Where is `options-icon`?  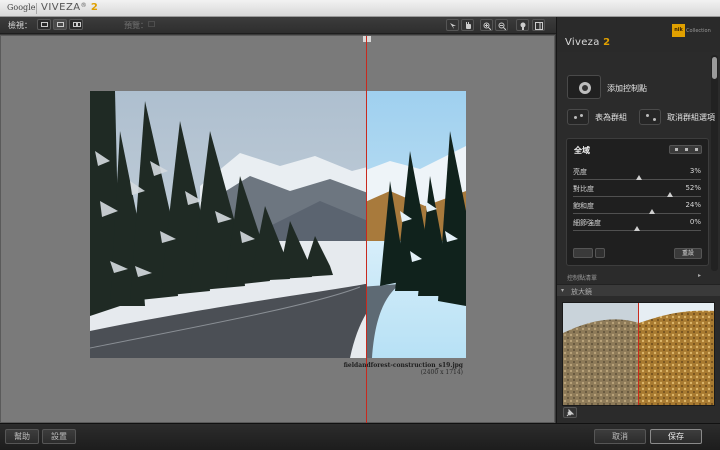
options-icon is located at coordinates (676, 149).